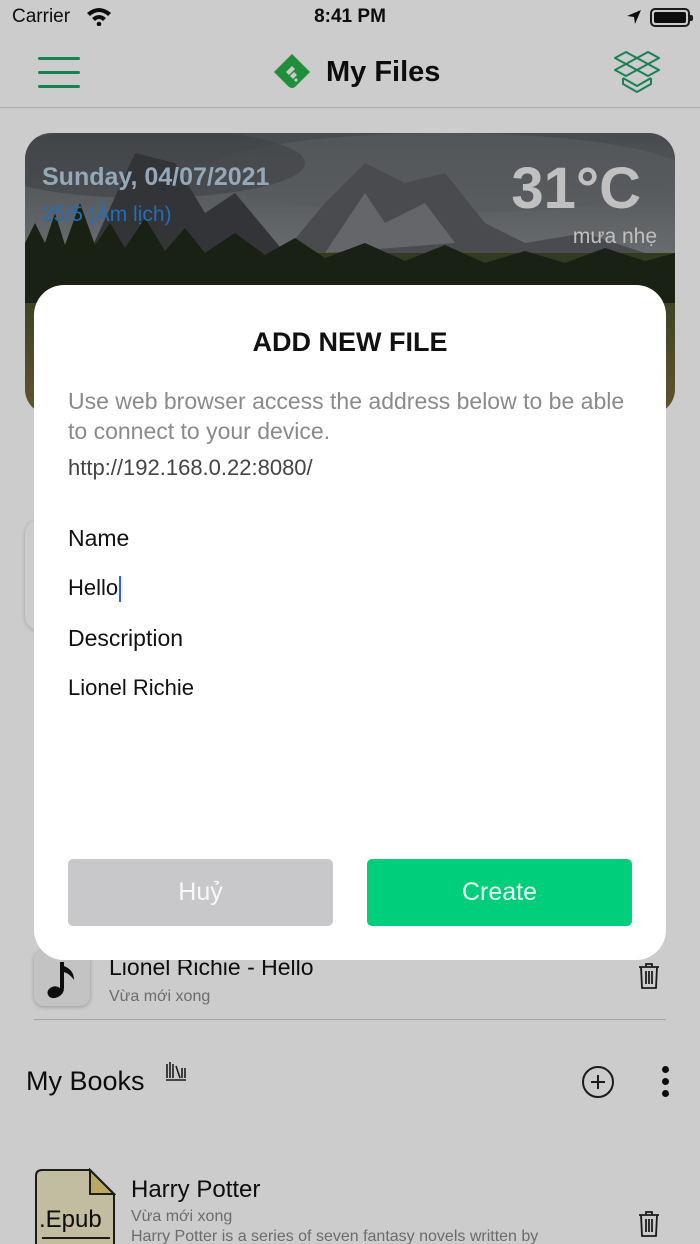  What do you see at coordinates (348, 588) in the screenshot?
I see `name-field: Hello` at bounding box center [348, 588].